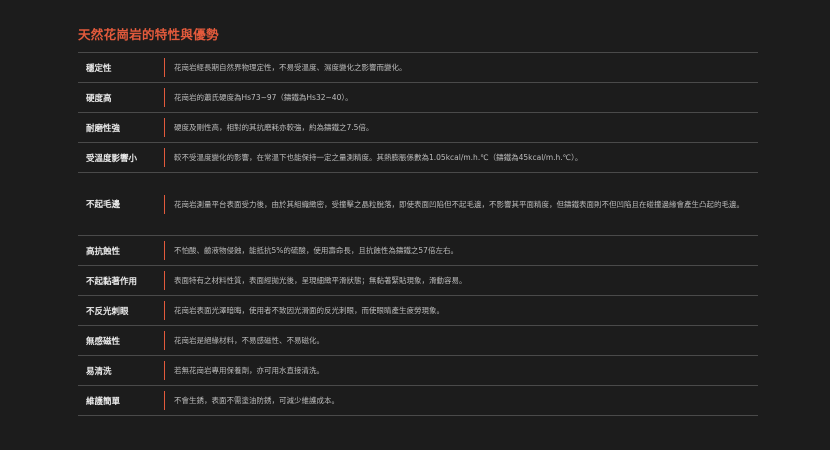  What do you see at coordinates (461, 97) in the screenshot?
I see `row-description: 花崗岩的蕭氏硬度為Hs73~97（鑄鐵為Hs32~40）。` at bounding box center [461, 97].